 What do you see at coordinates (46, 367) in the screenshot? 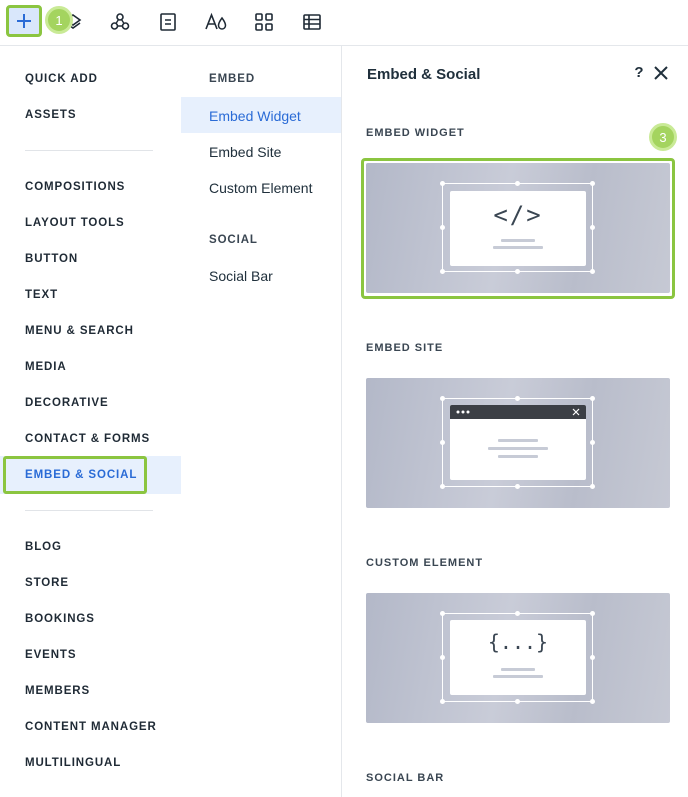
I see `category-media: MEDIA` at bounding box center [46, 367].